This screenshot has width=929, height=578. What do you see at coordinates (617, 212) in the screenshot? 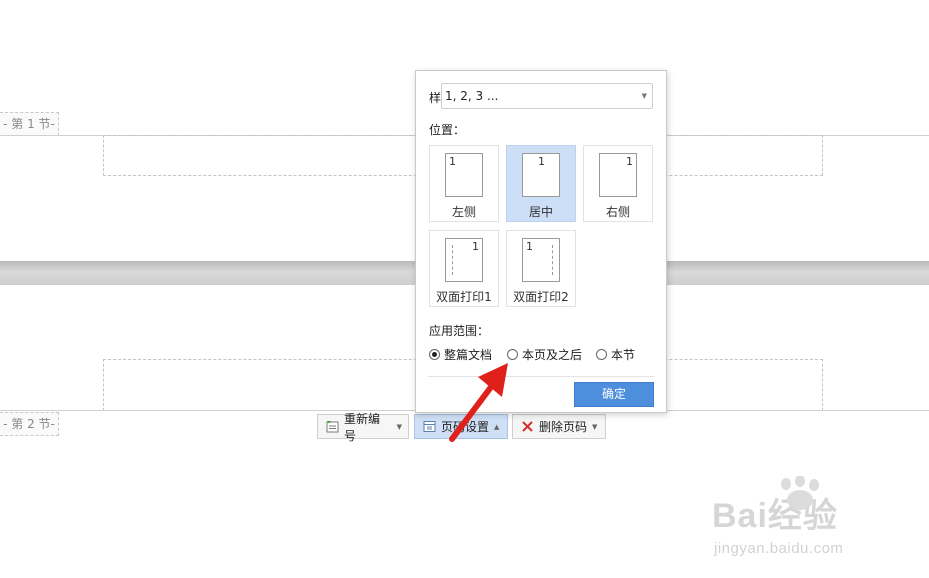
I see `position-right-label: 右侧` at bounding box center [617, 212].